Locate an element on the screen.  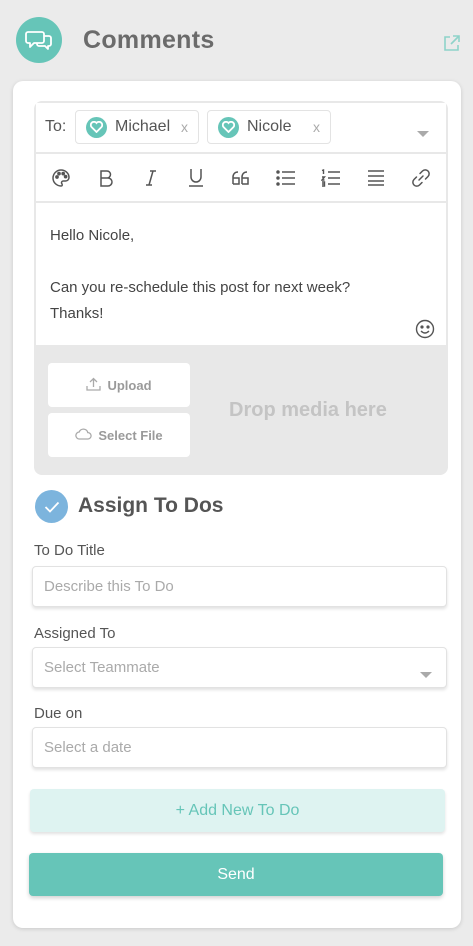
quote-icon is located at coordinates (241, 178).